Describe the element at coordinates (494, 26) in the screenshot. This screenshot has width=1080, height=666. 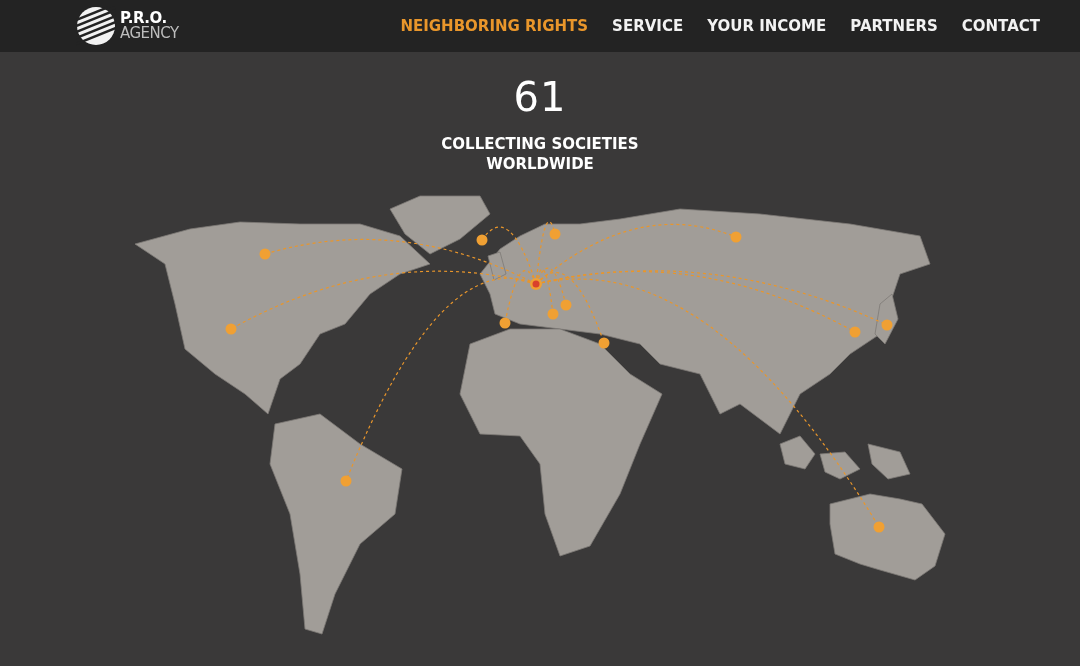
I see `nav-link: NEIGHBORING RIGHTS` at that location.